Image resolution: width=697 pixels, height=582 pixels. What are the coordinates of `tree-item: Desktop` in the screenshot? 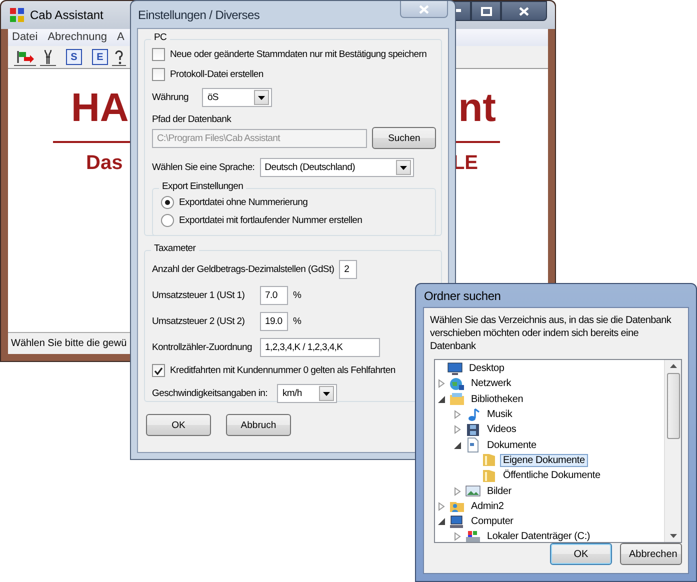 It's located at (487, 369).